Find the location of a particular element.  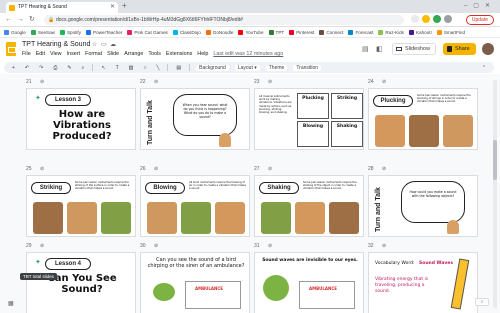

document-title: TPT Hearing & Sound is located at coordinates (56, 44).